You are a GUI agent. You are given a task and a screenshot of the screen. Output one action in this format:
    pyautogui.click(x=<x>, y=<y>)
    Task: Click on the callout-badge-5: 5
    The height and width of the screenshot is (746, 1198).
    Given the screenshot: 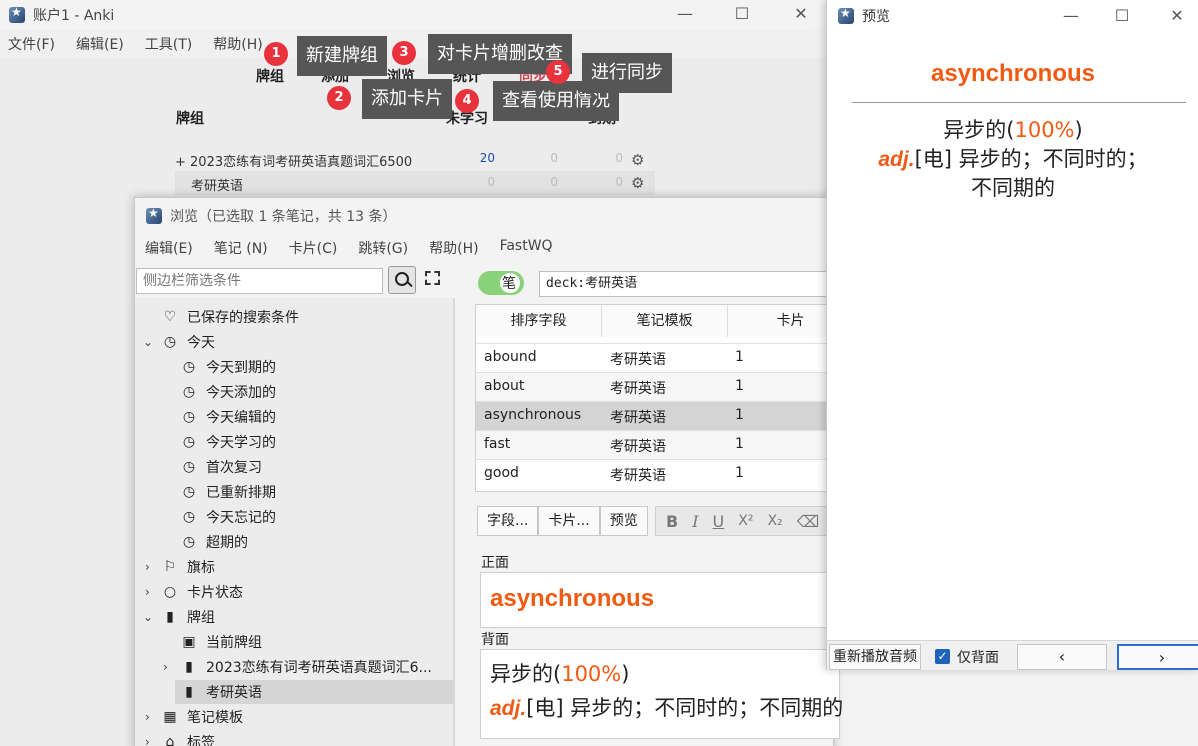 What is the action you would take?
    pyautogui.click(x=558, y=72)
    